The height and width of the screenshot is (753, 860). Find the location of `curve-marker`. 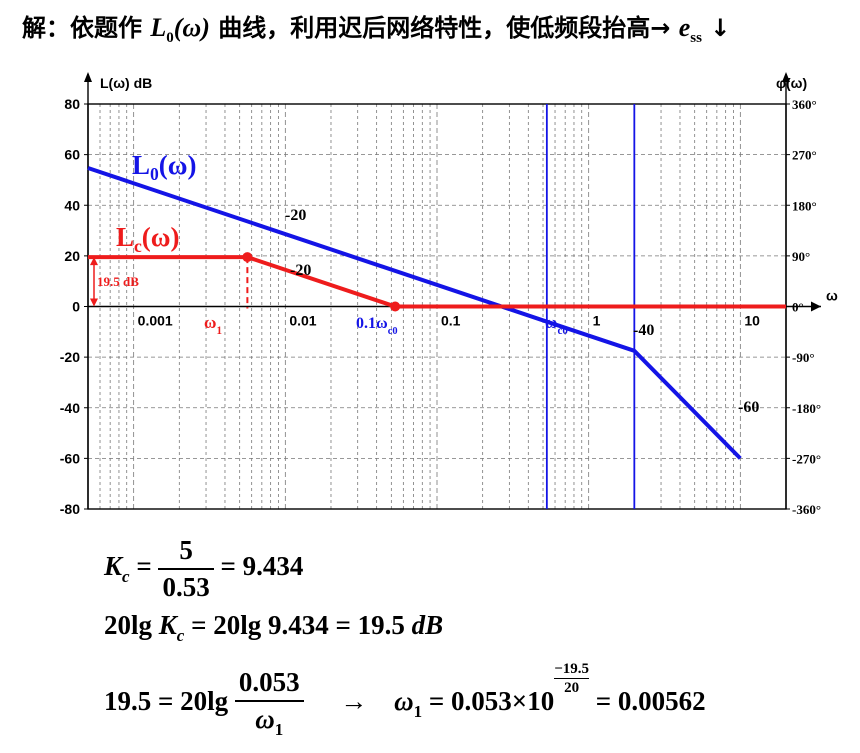

curve-marker is located at coordinates (395, 306).